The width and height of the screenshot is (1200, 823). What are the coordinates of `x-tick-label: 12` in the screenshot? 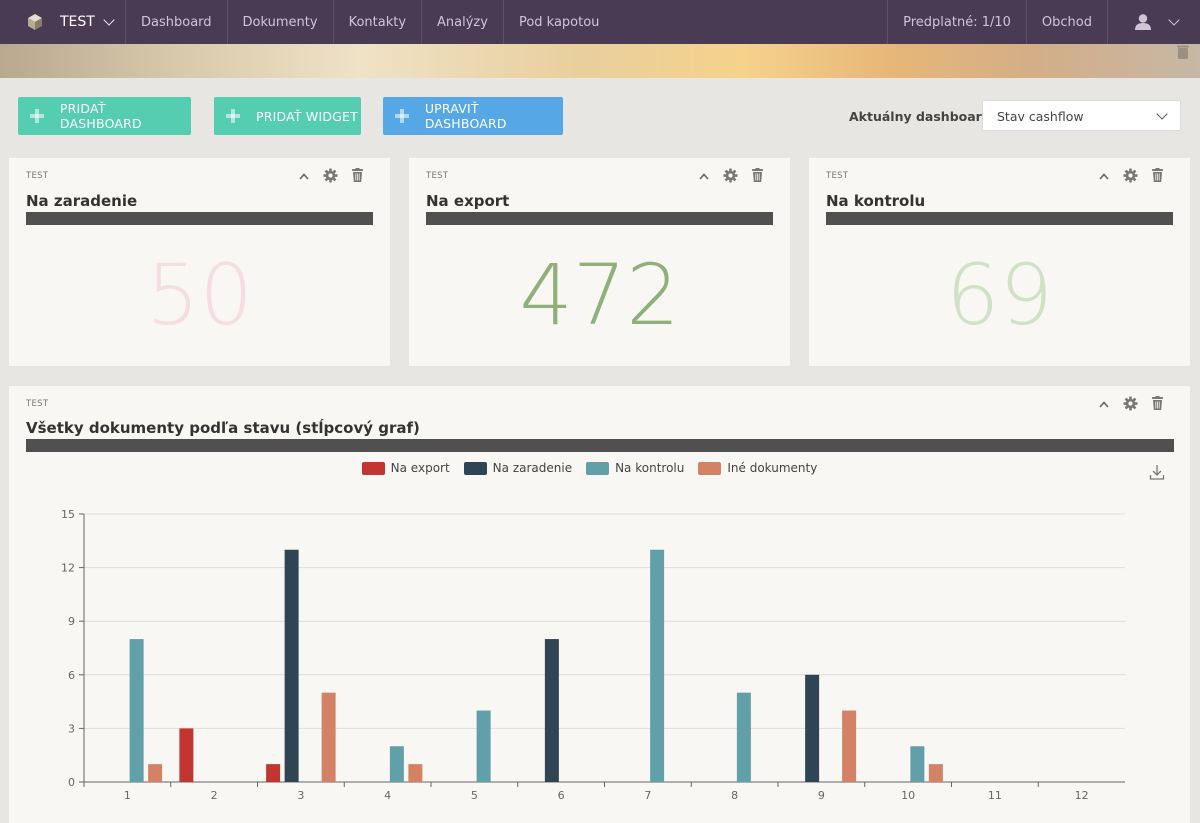 It's located at (1082, 795).